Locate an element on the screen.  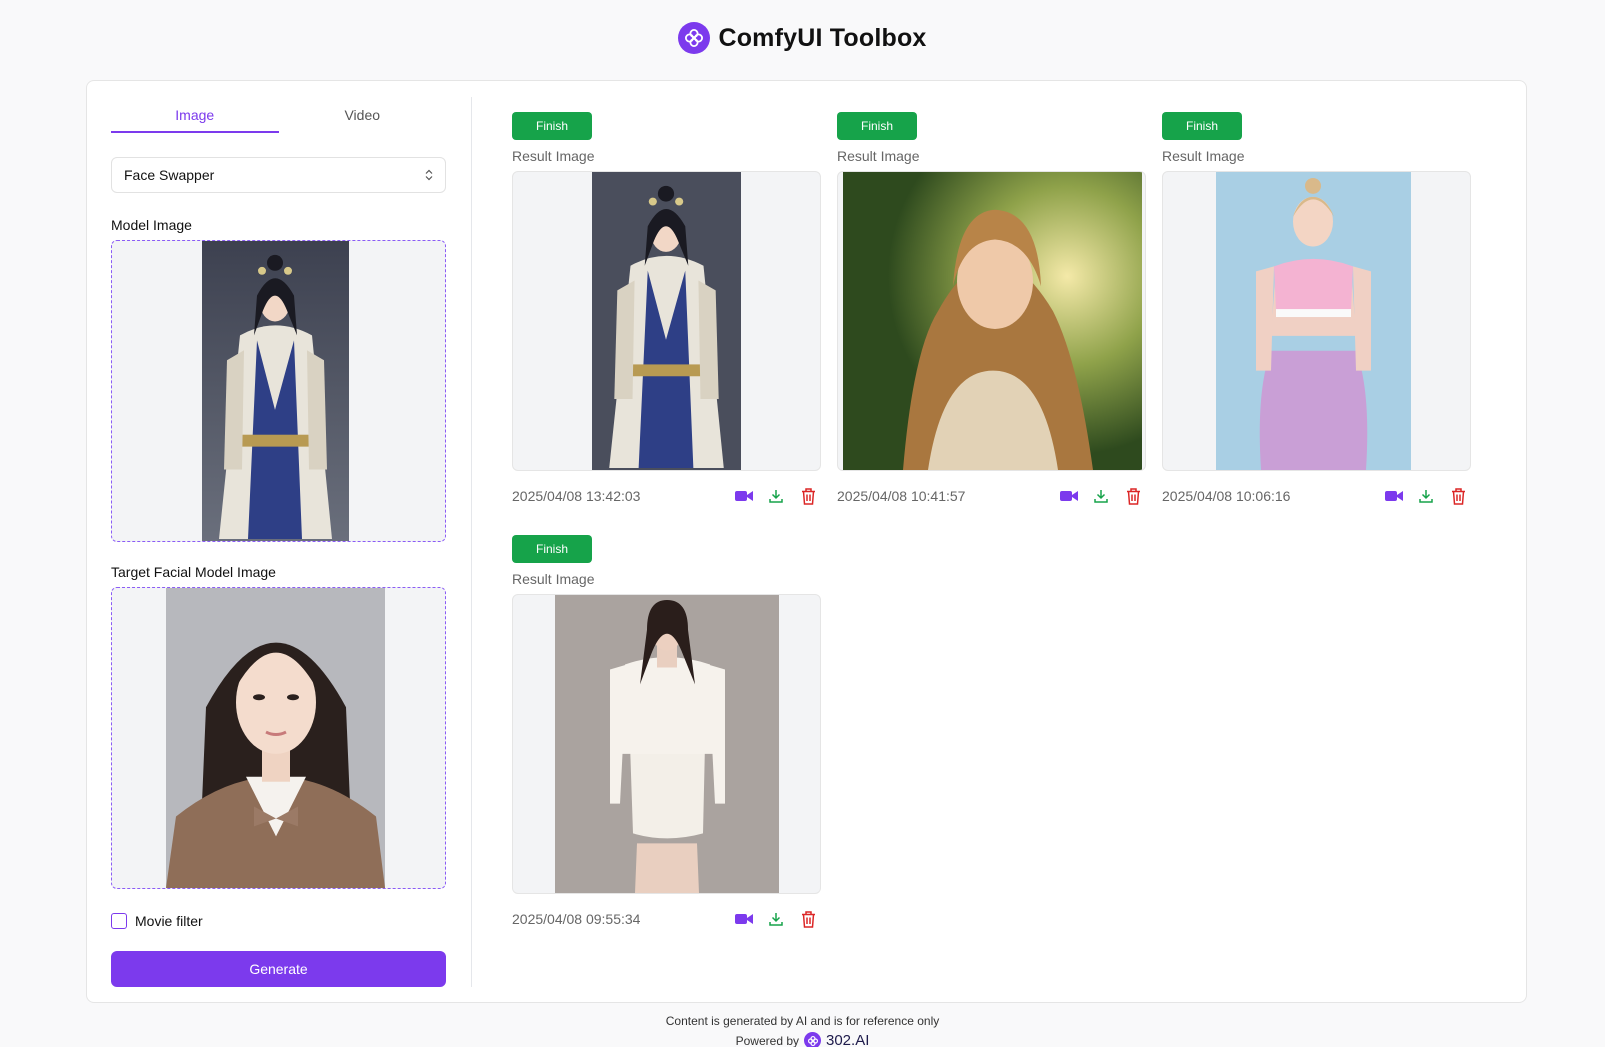
panel-divider is located at coordinates (471, 542).